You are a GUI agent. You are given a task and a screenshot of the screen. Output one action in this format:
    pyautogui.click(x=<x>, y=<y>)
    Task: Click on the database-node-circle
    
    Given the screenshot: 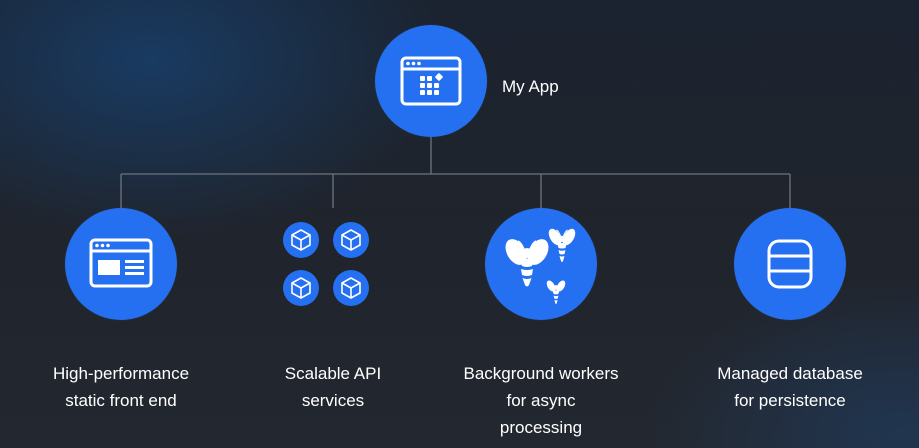 What is the action you would take?
    pyautogui.click(x=790, y=264)
    